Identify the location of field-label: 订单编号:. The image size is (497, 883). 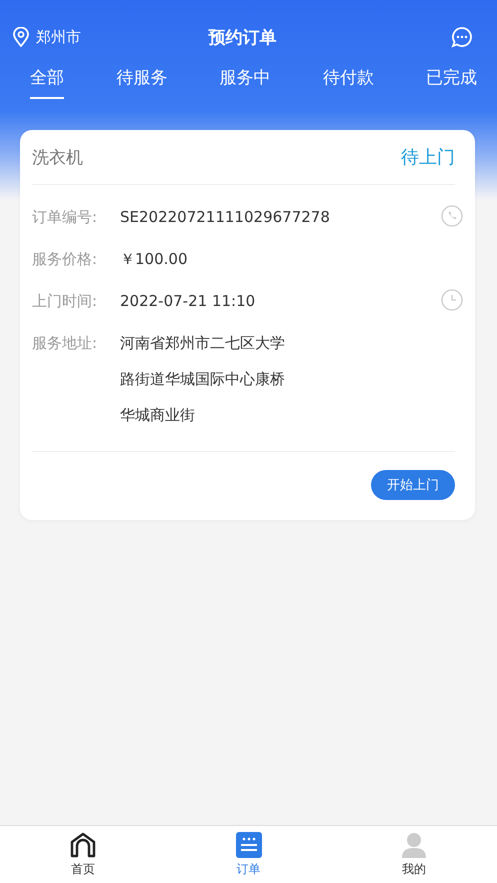
(65, 217).